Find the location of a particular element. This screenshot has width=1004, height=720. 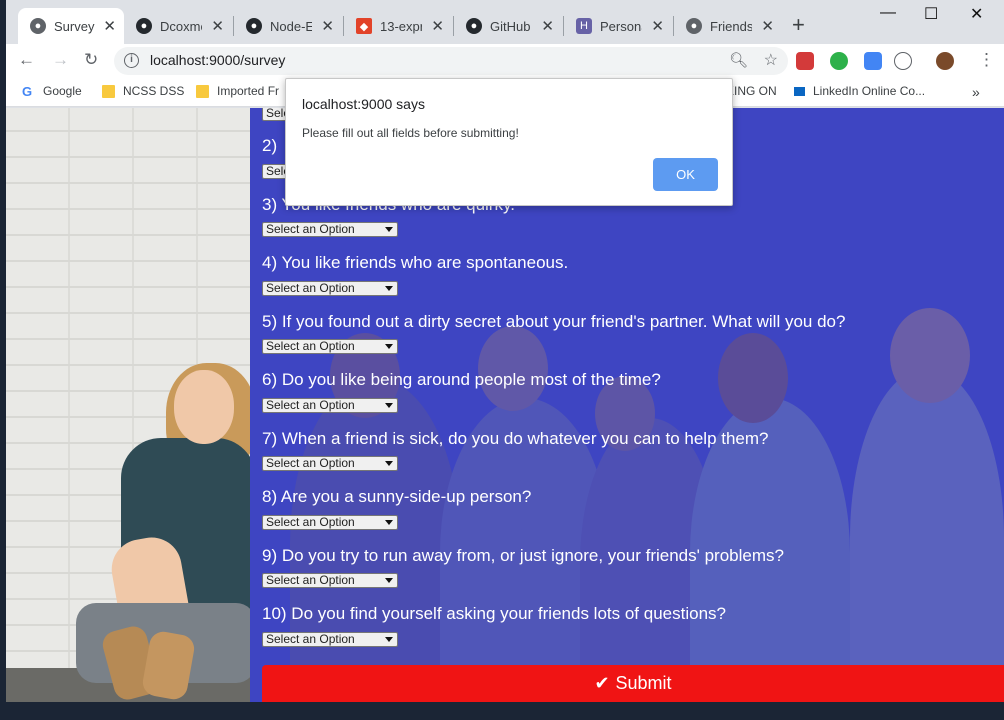

browser-toolbar: ← → ↻ i localhost:9000/survey 🔍︎ ☆ ⋮ is located at coordinates (505, 60).